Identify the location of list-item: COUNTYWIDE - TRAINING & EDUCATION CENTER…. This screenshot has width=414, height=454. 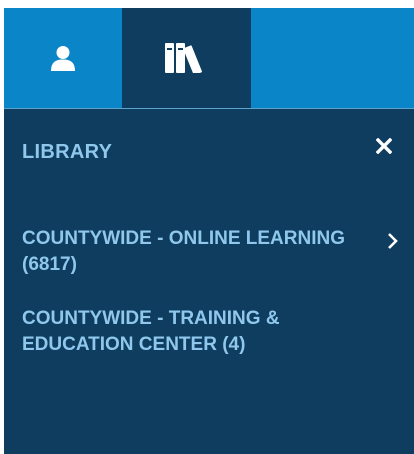
(209, 332).